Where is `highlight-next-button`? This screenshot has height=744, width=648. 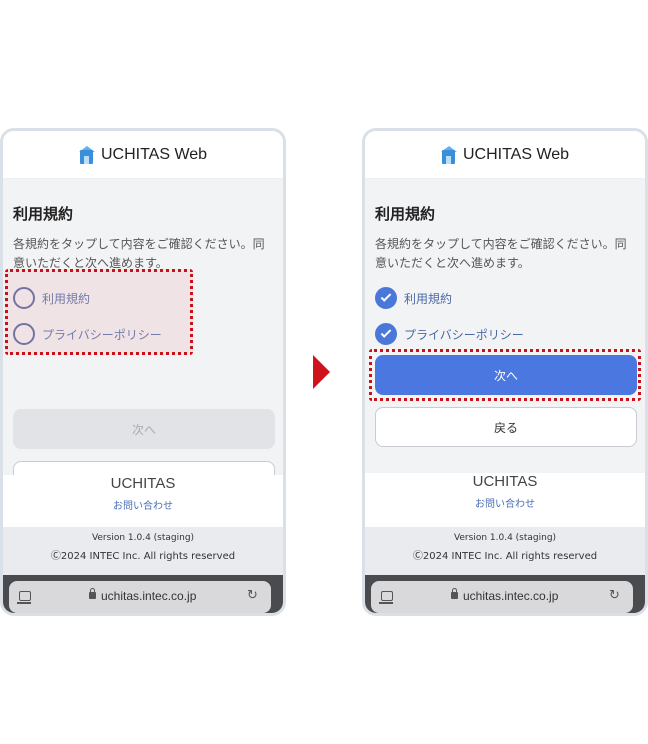 highlight-next-button is located at coordinates (505, 375).